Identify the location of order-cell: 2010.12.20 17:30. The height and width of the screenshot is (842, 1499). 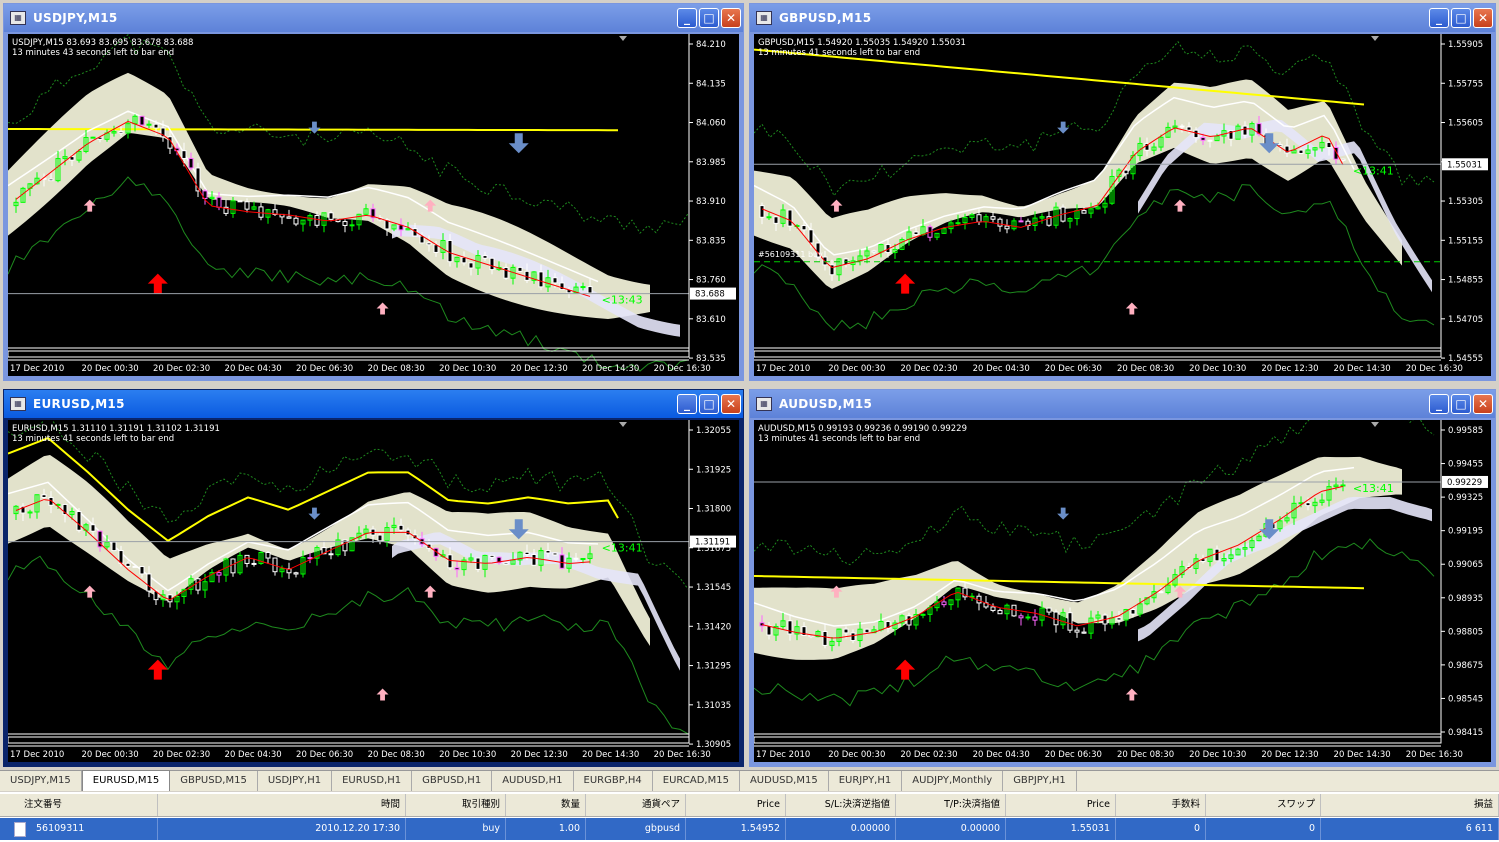
(282, 829).